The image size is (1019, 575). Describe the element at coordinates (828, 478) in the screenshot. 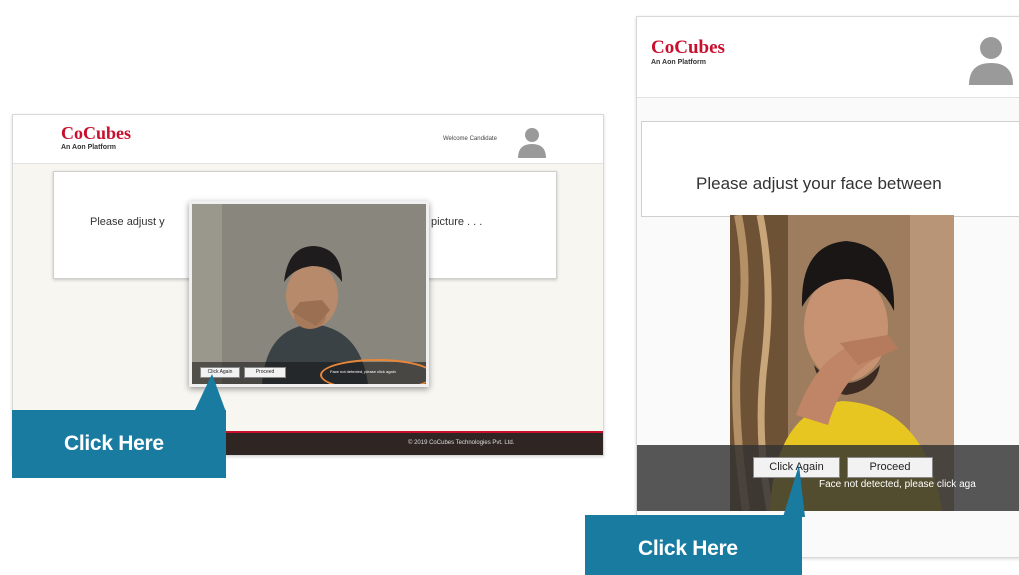

I see `webcam-control-bar` at that location.